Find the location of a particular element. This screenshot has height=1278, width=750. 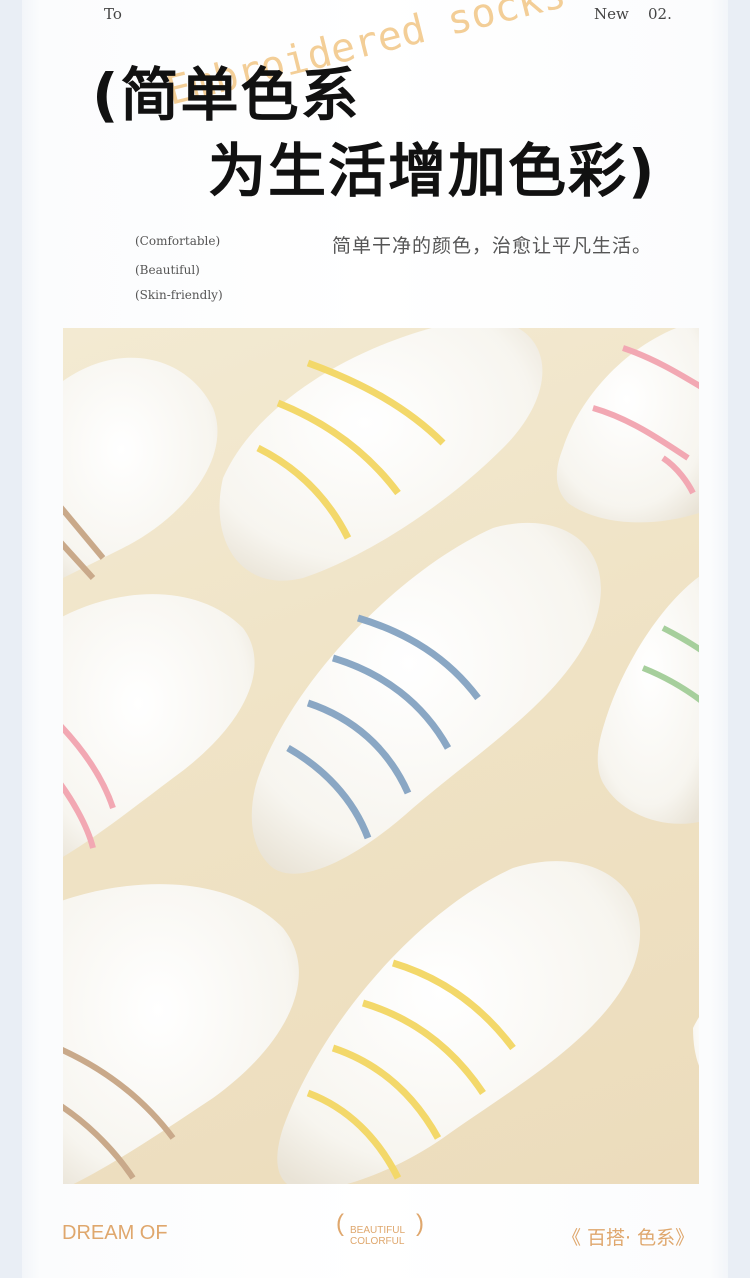

sock-bottom-left-beige is located at coordinates (181, 1034).